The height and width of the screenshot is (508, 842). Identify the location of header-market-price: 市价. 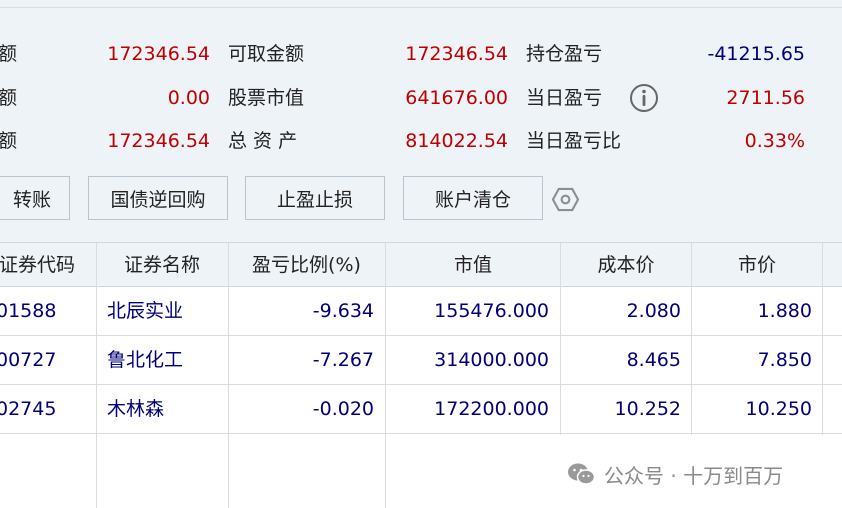
(757, 265).